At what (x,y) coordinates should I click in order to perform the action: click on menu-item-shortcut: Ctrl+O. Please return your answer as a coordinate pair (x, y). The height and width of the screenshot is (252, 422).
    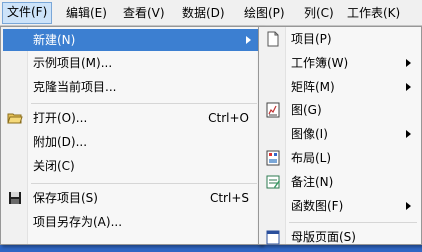
    Looking at the image, I should click on (228, 118).